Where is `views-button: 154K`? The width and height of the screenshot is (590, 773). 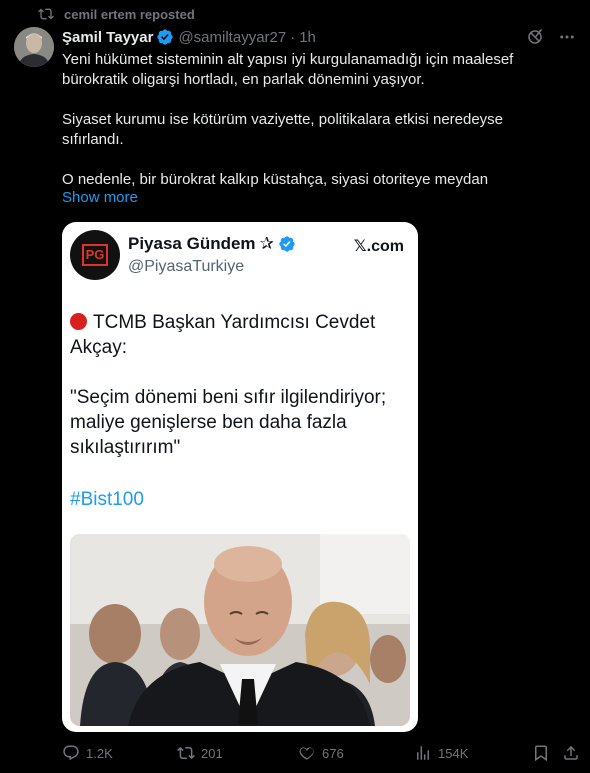
views-button: 154K is located at coordinates (441, 753).